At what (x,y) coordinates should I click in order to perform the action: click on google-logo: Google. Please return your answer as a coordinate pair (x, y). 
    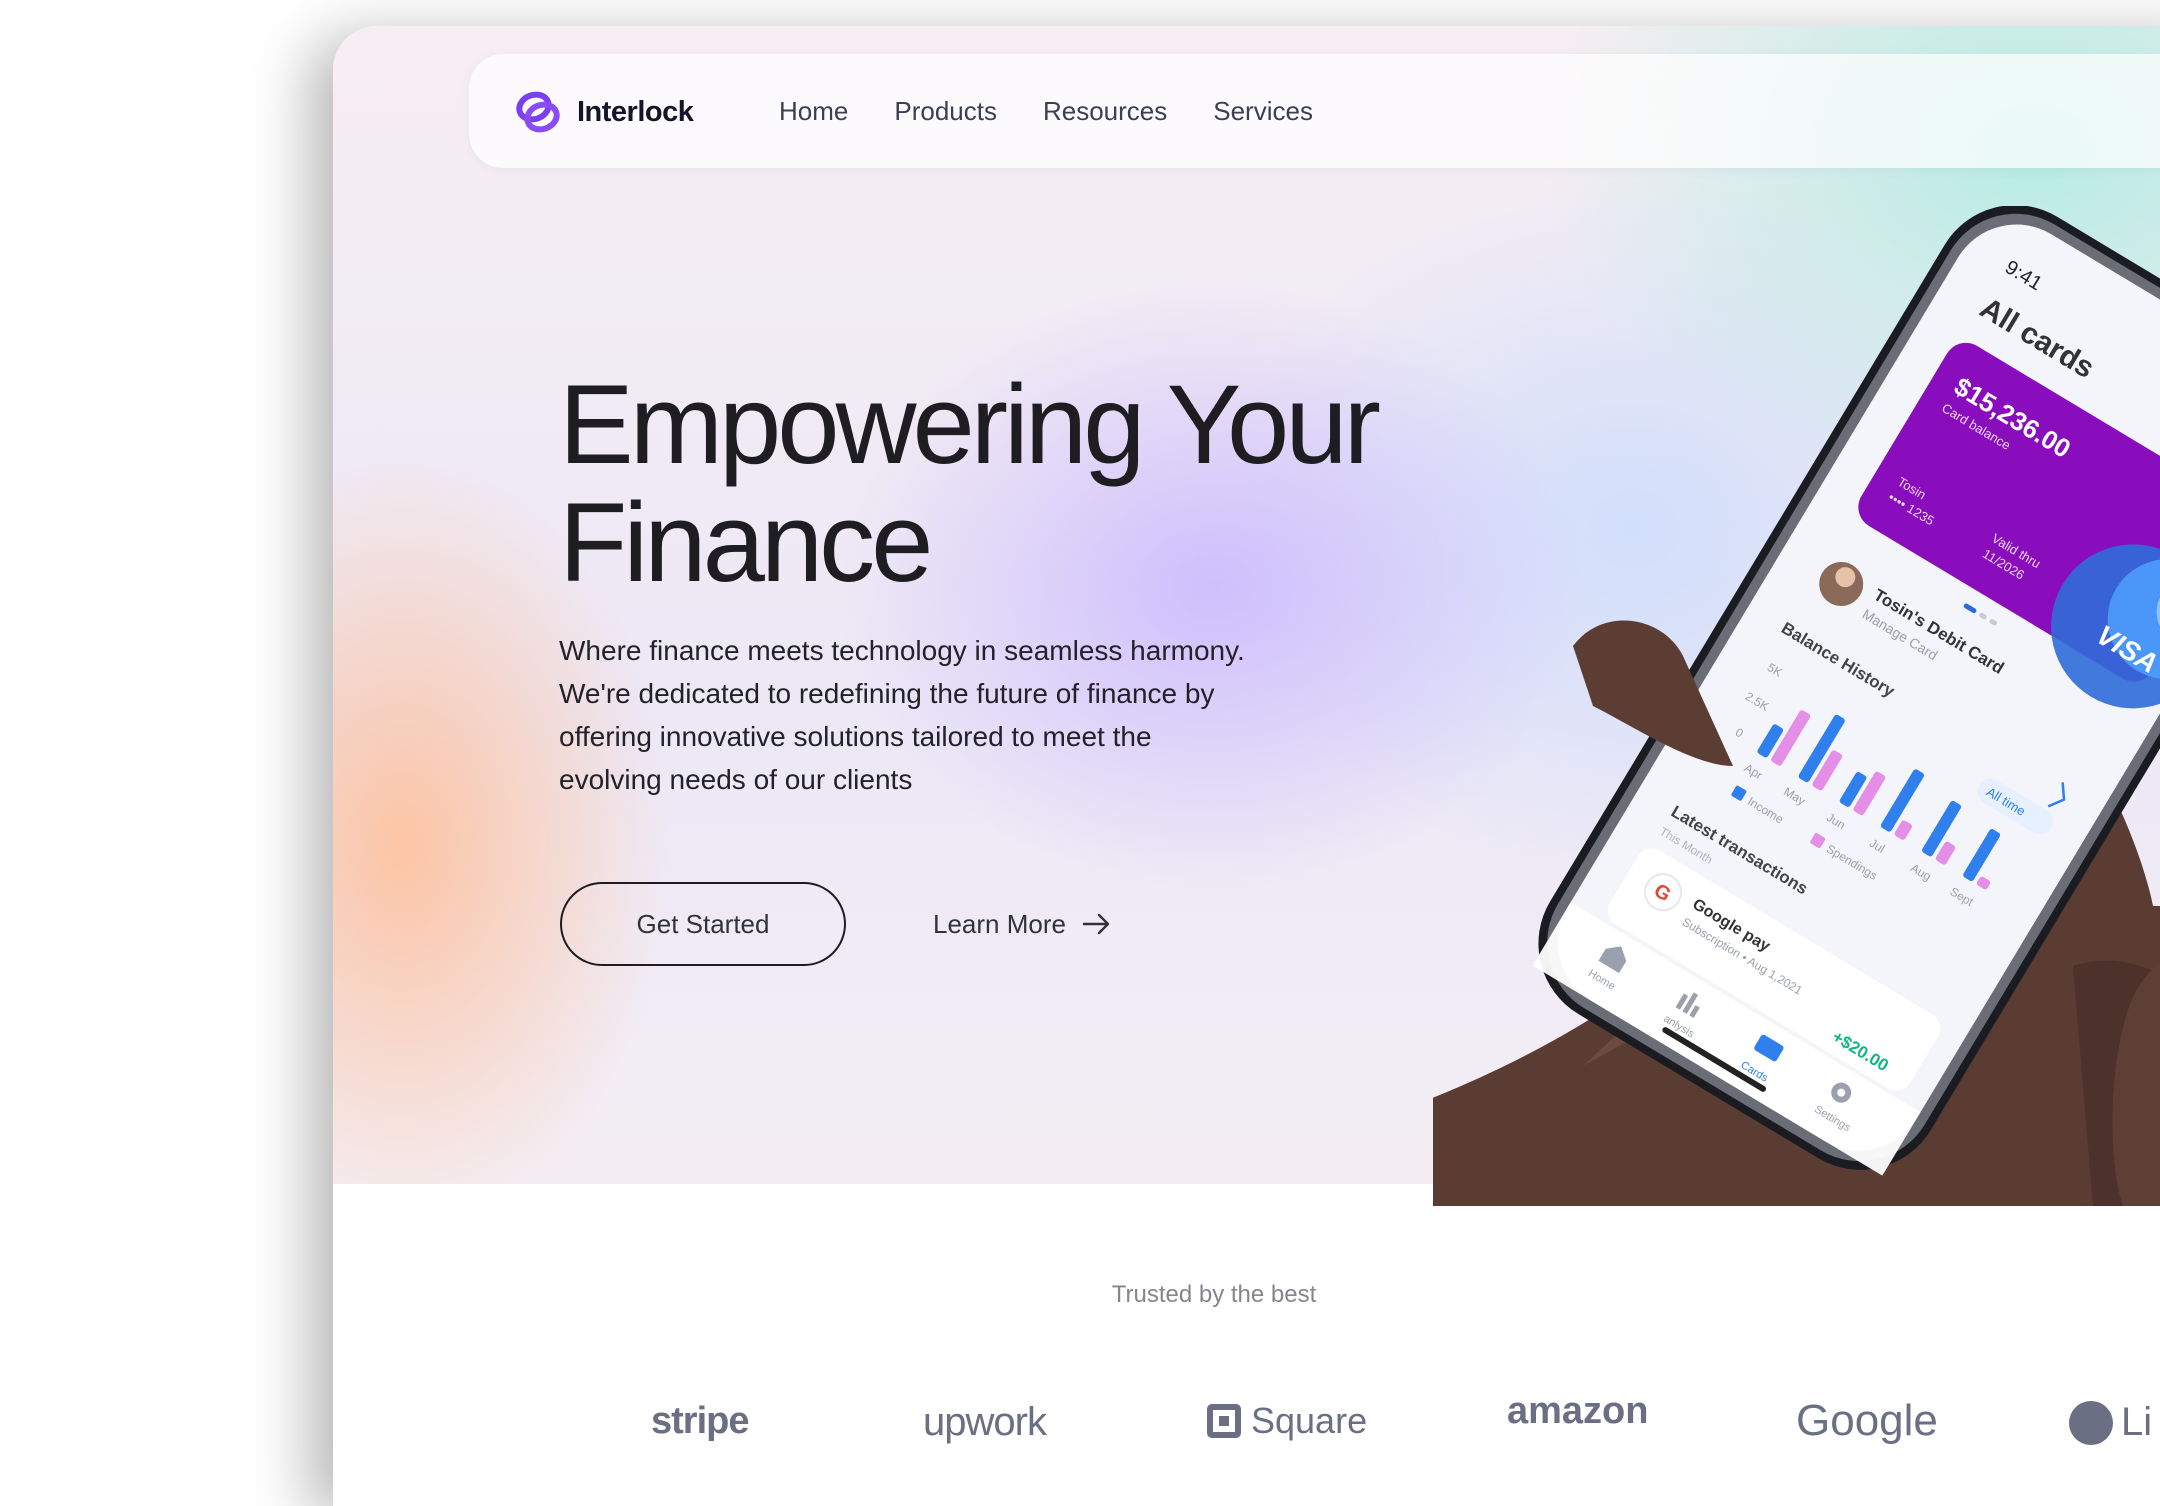
    Looking at the image, I should click on (1867, 1420).